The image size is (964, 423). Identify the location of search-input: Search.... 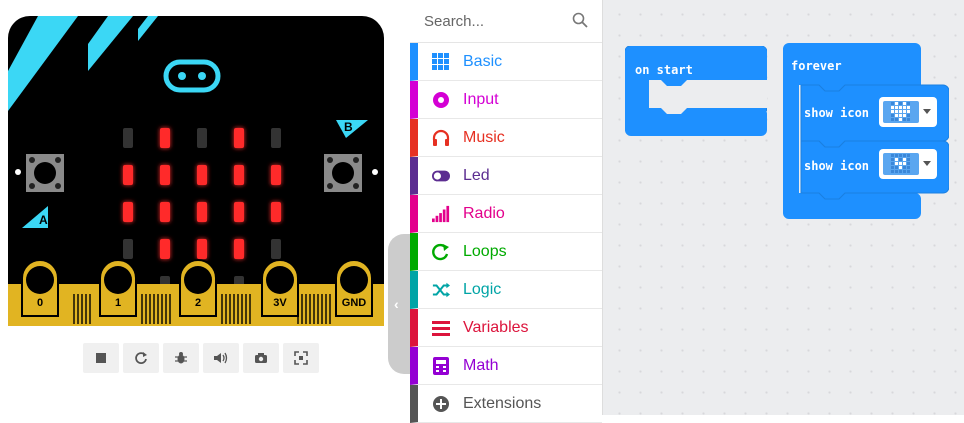
(454, 21).